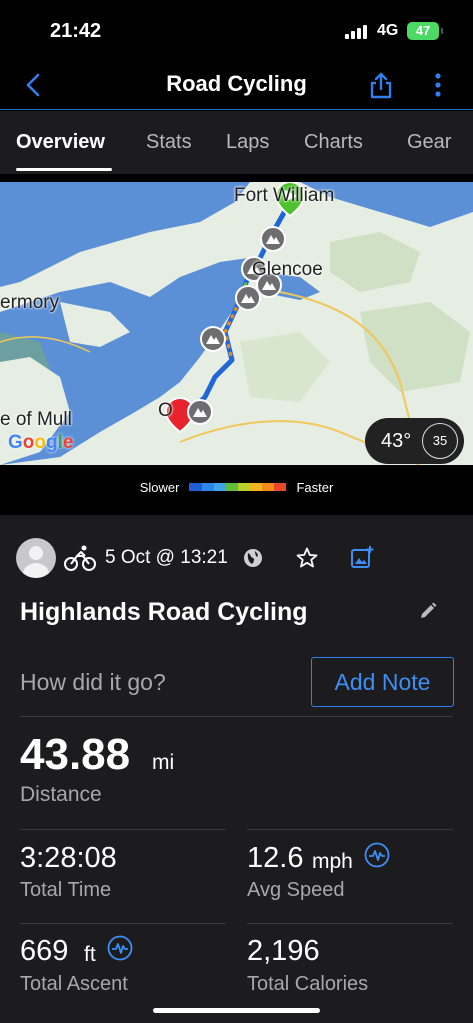 The image size is (473, 1023). I want to click on google-logo: Google, so click(41, 442).